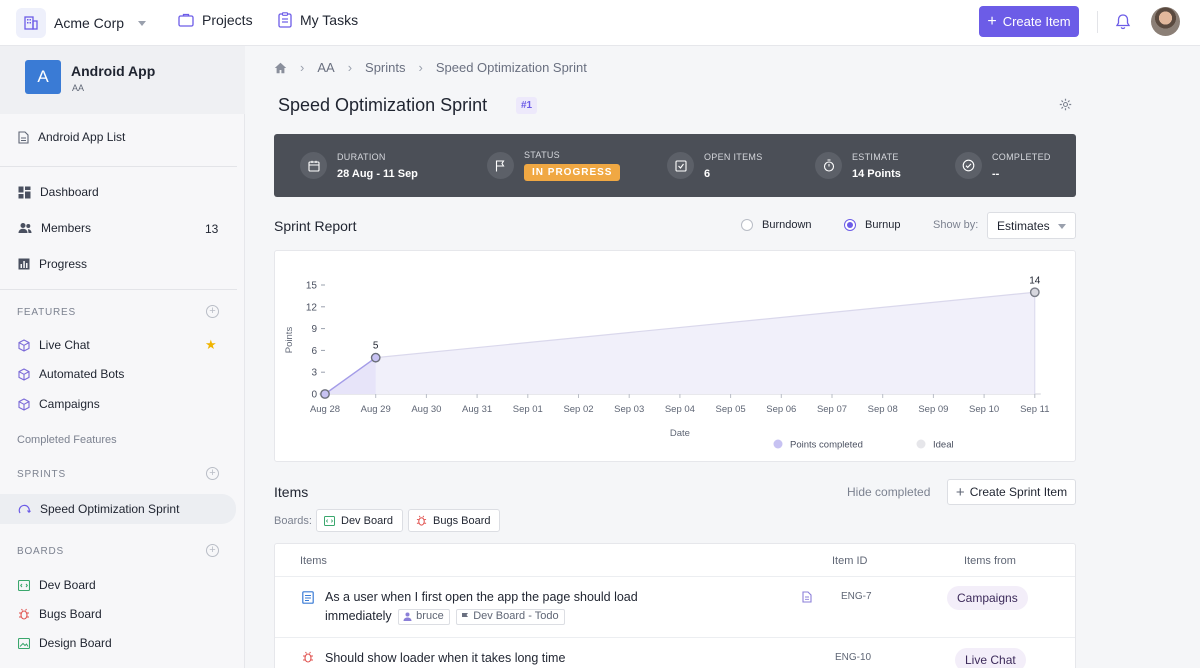  I want to click on sidebar-item-members: Members, so click(54, 228).